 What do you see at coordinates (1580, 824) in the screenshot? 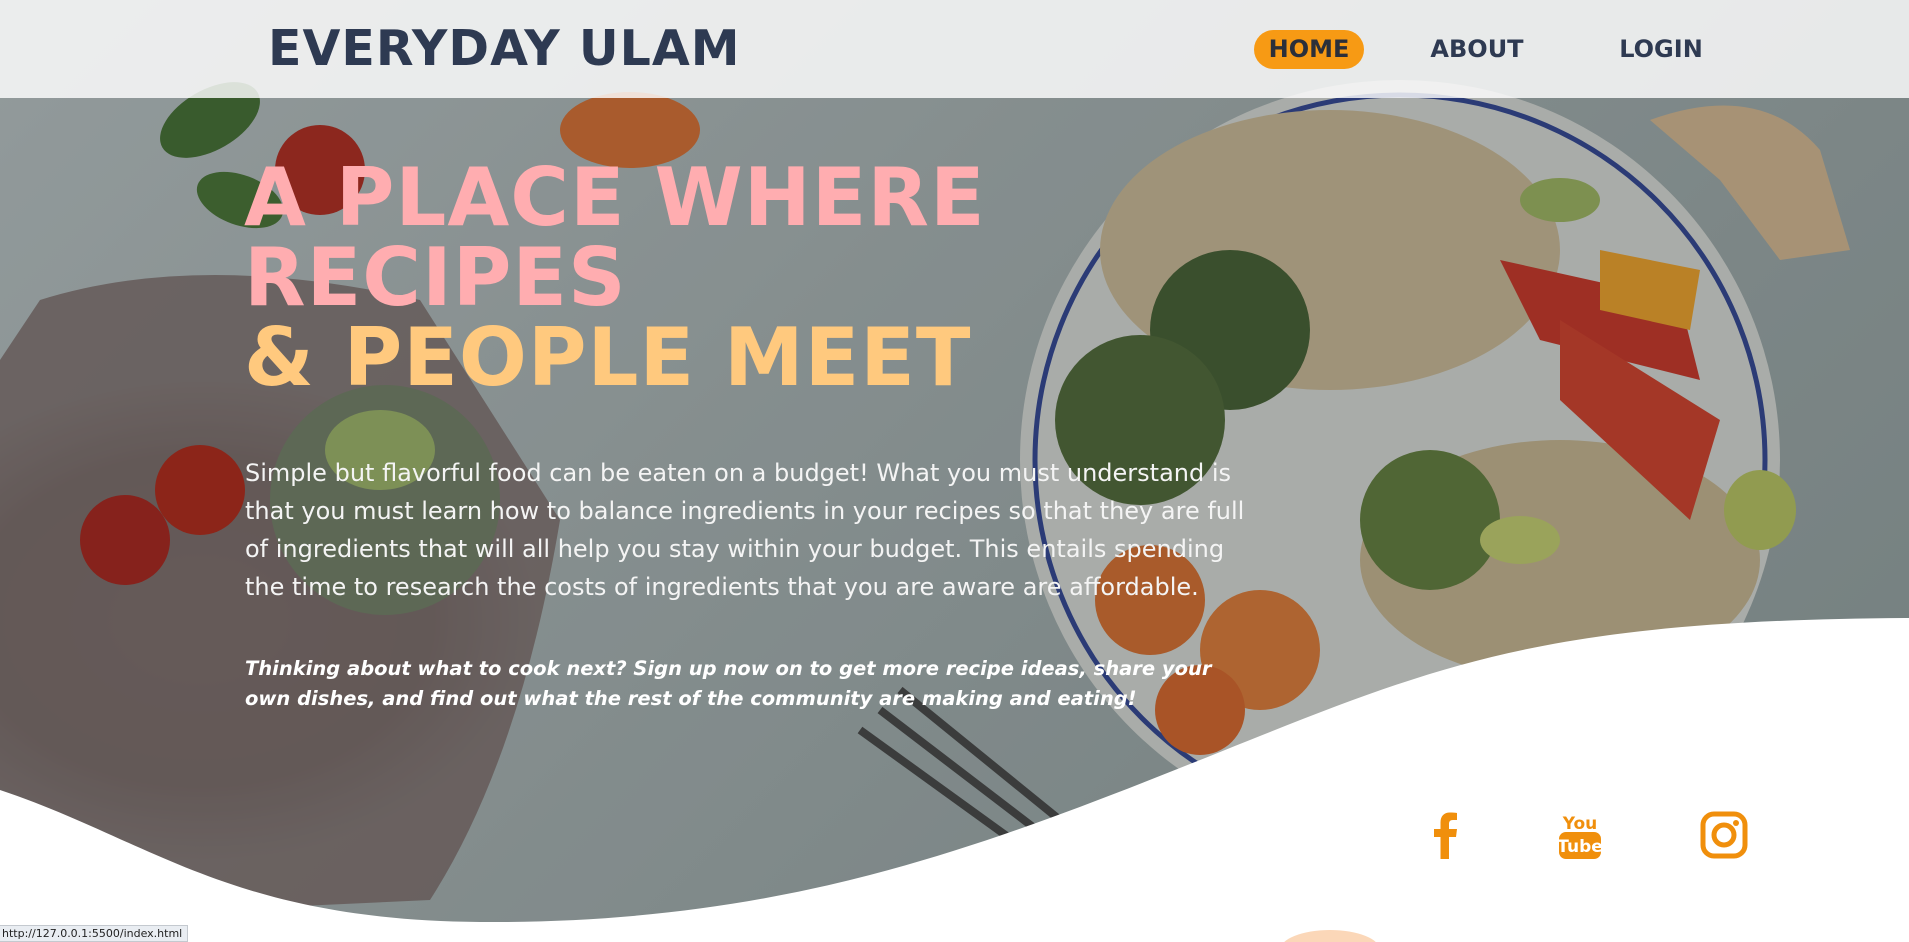
I see `youtube-icon-text-top: You` at bounding box center [1580, 824].